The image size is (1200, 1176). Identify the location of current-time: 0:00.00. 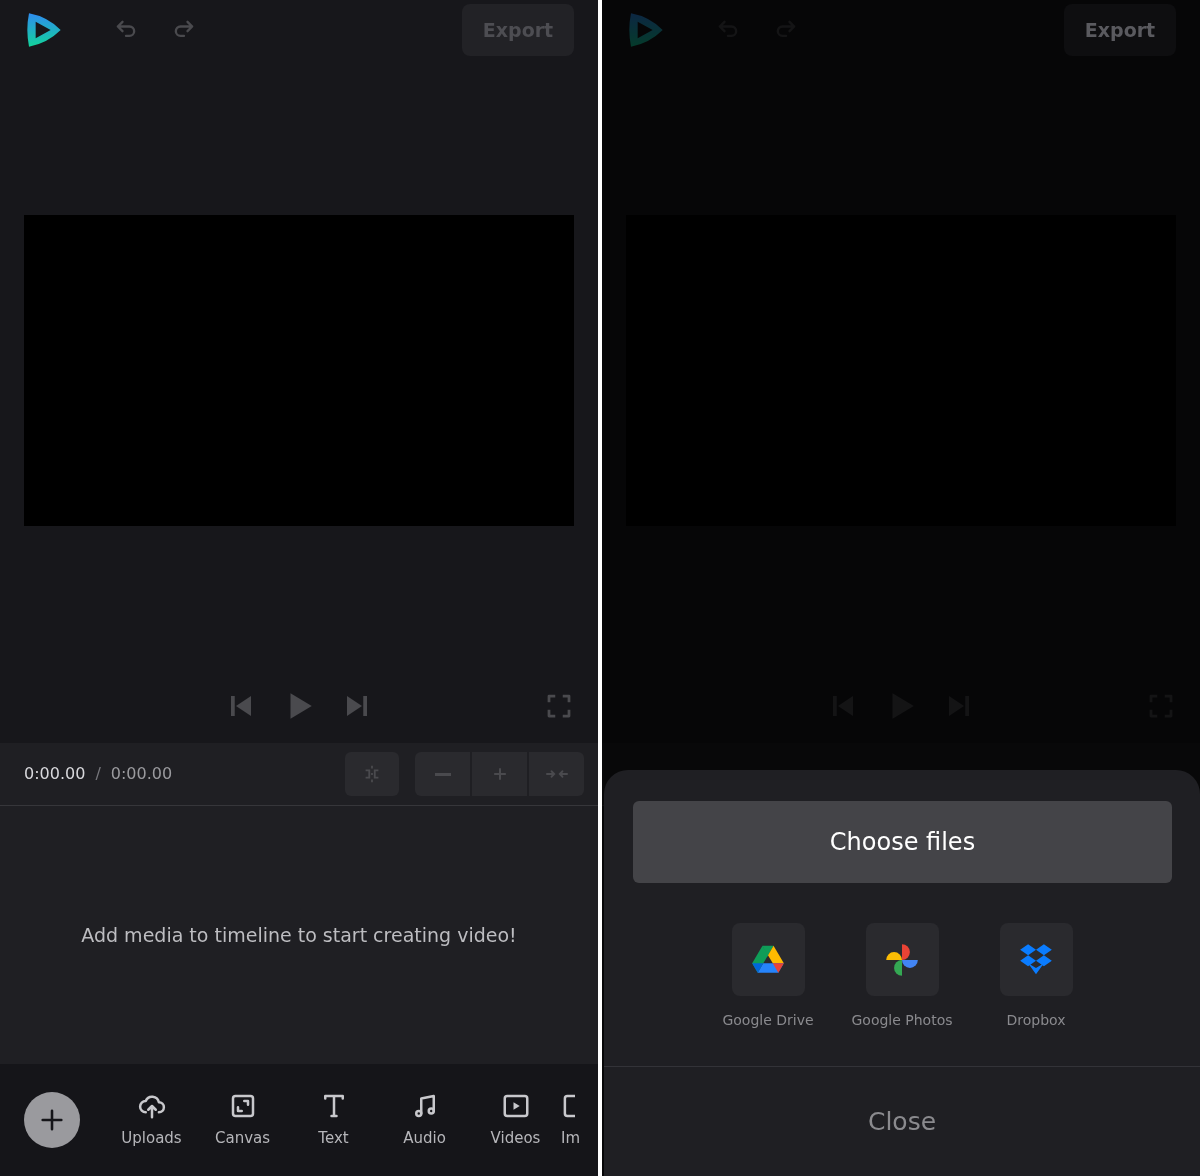
(55, 774).